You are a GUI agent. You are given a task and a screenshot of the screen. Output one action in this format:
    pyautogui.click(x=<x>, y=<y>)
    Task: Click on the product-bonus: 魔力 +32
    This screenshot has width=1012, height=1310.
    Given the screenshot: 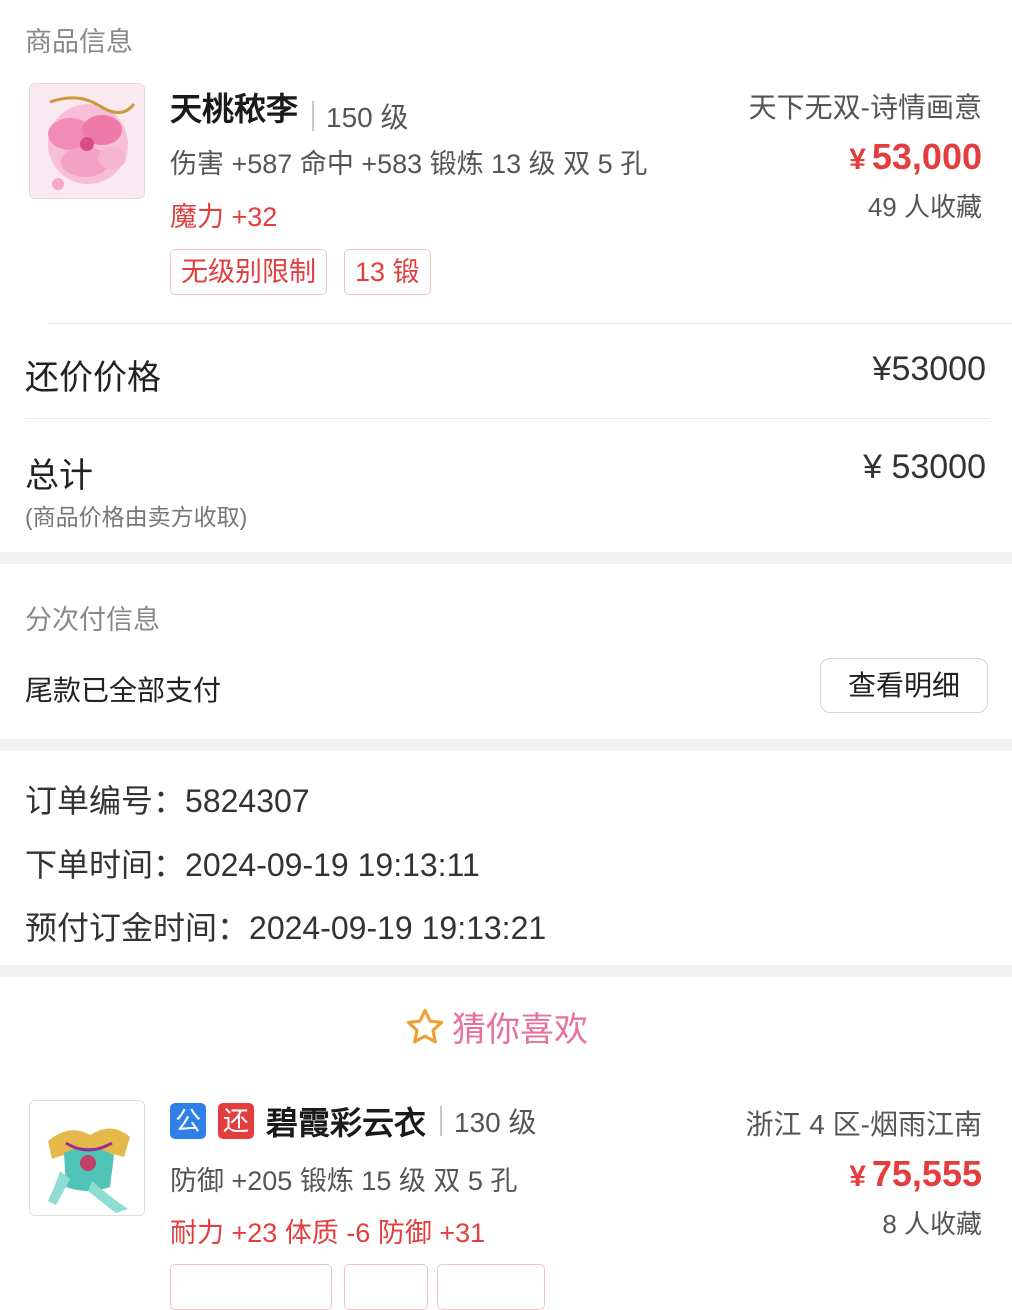 What is the action you would take?
    pyautogui.click(x=224, y=217)
    